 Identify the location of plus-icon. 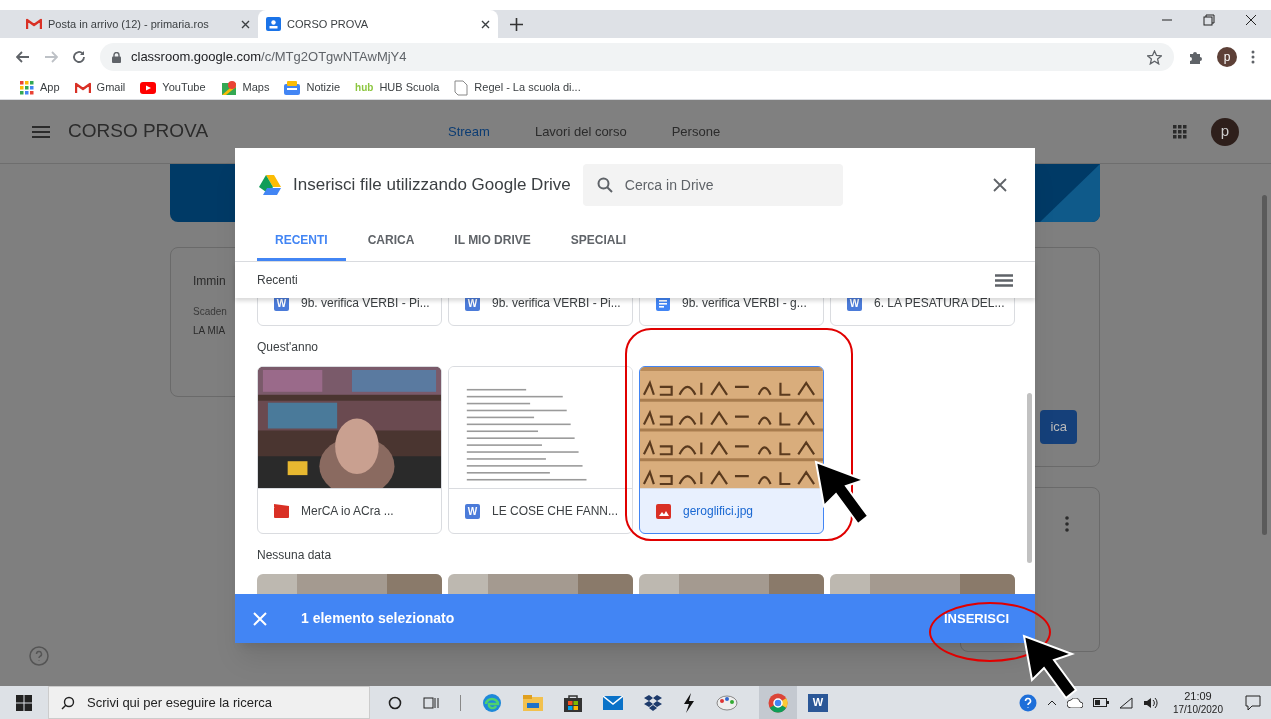
(516, 24).